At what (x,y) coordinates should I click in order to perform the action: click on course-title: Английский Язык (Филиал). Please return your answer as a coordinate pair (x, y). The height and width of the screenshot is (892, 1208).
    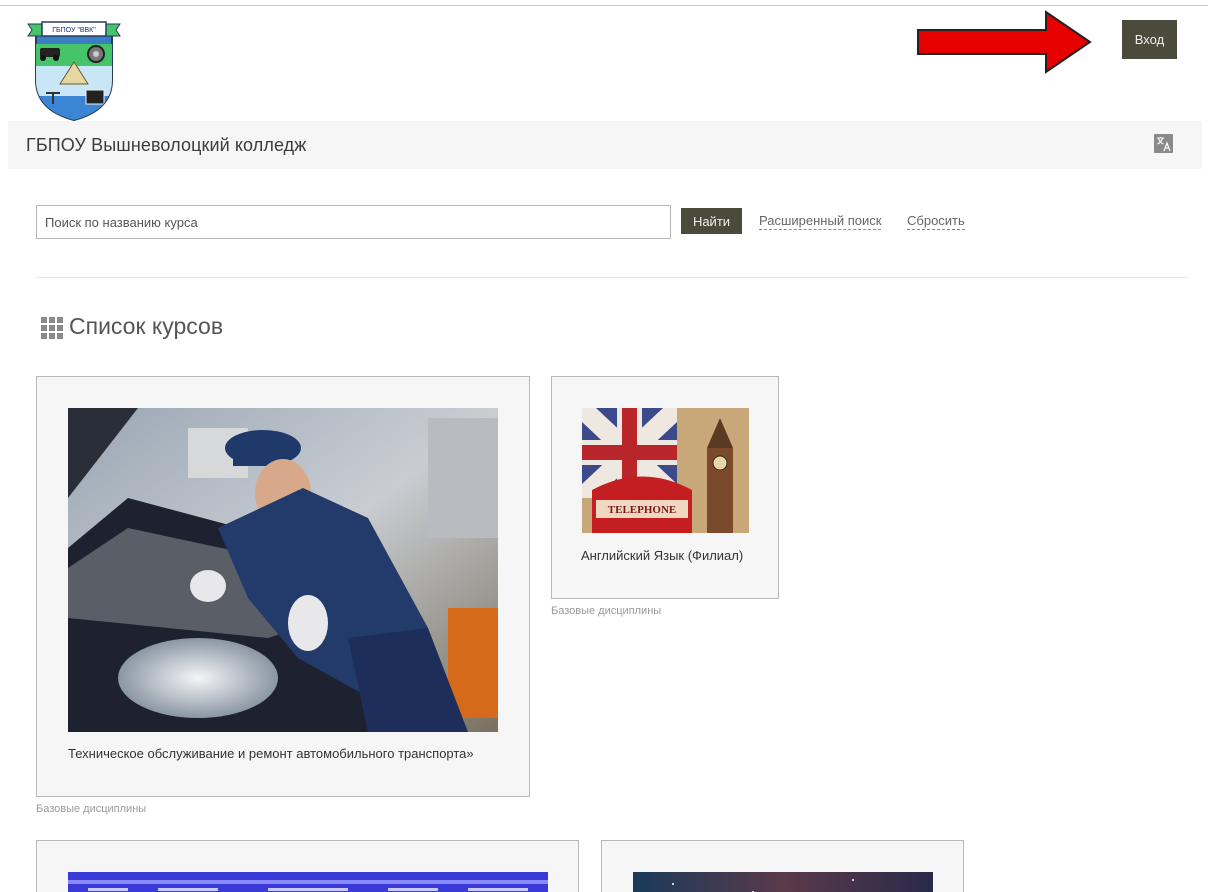
    Looking at the image, I should click on (662, 555).